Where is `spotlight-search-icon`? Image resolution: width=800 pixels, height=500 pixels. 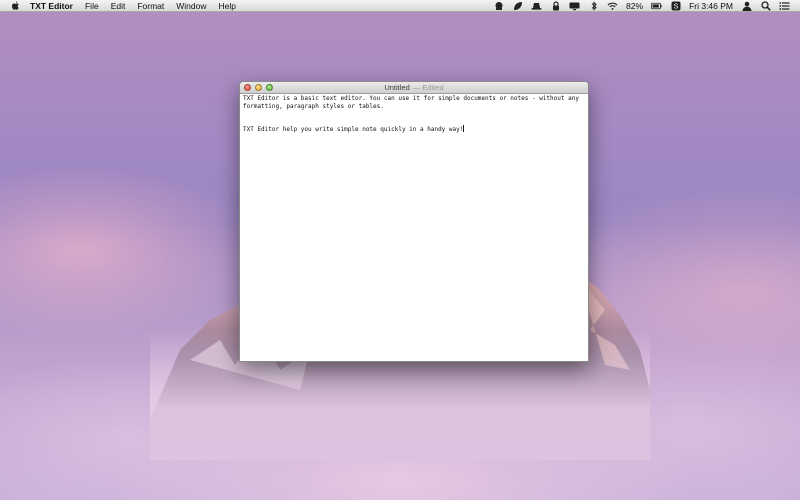 spotlight-search-icon is located at coordinates (765, 5).